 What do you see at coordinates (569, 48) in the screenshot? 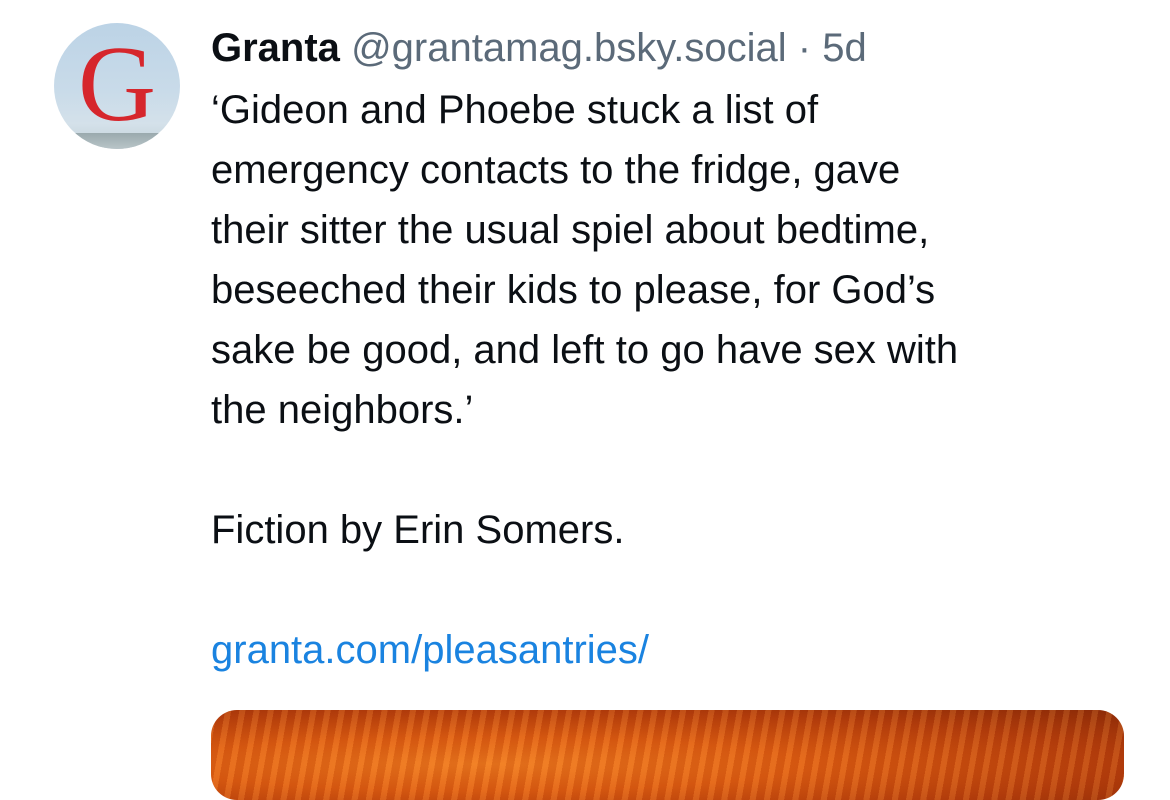
I see `author-handle: @grantamag.bsky.social` at bounding box center [569, 48].